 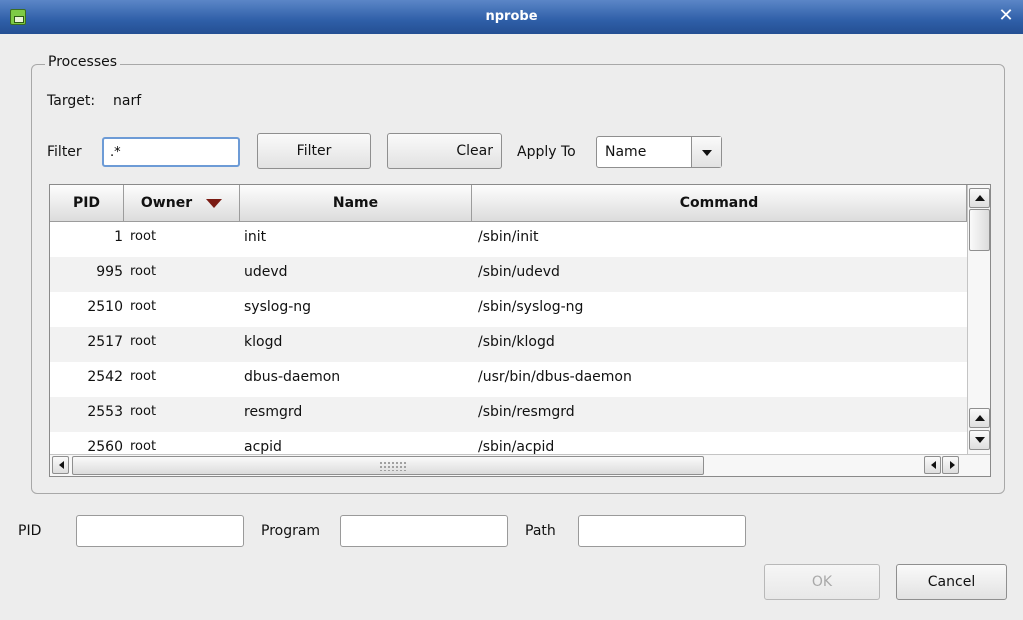 I want to click on name-cell: klogd, so click(x=263, y=342).